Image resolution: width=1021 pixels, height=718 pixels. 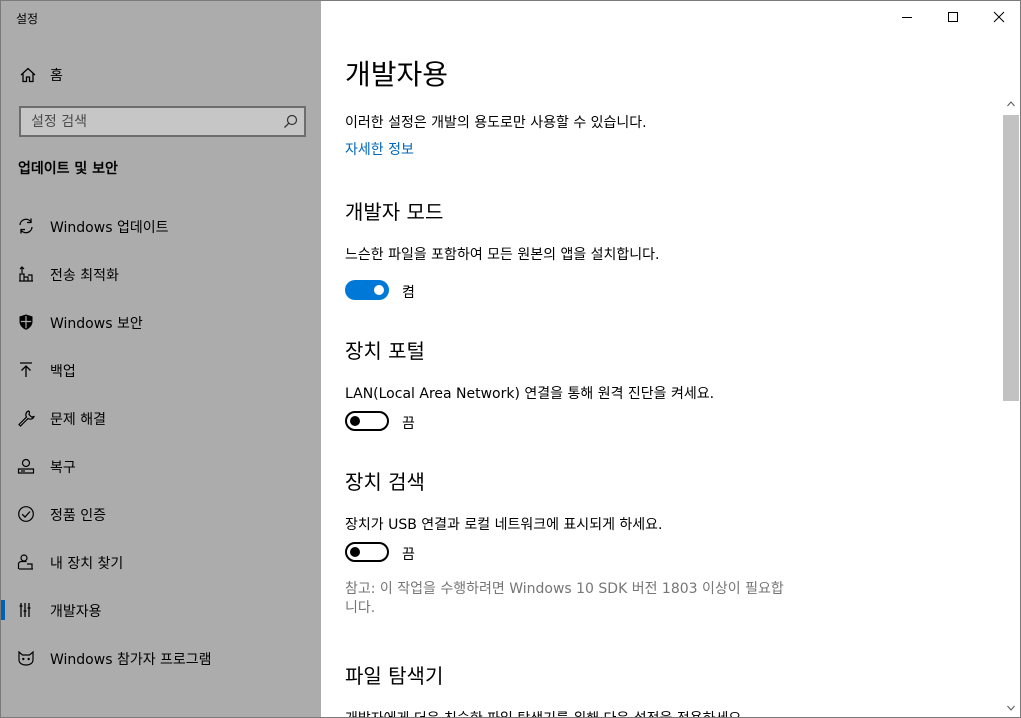 I want to click on intro-text: 이러한 설정은 개발의 용도로만 사용할 수 있습니다., so click(x=496, y=123).